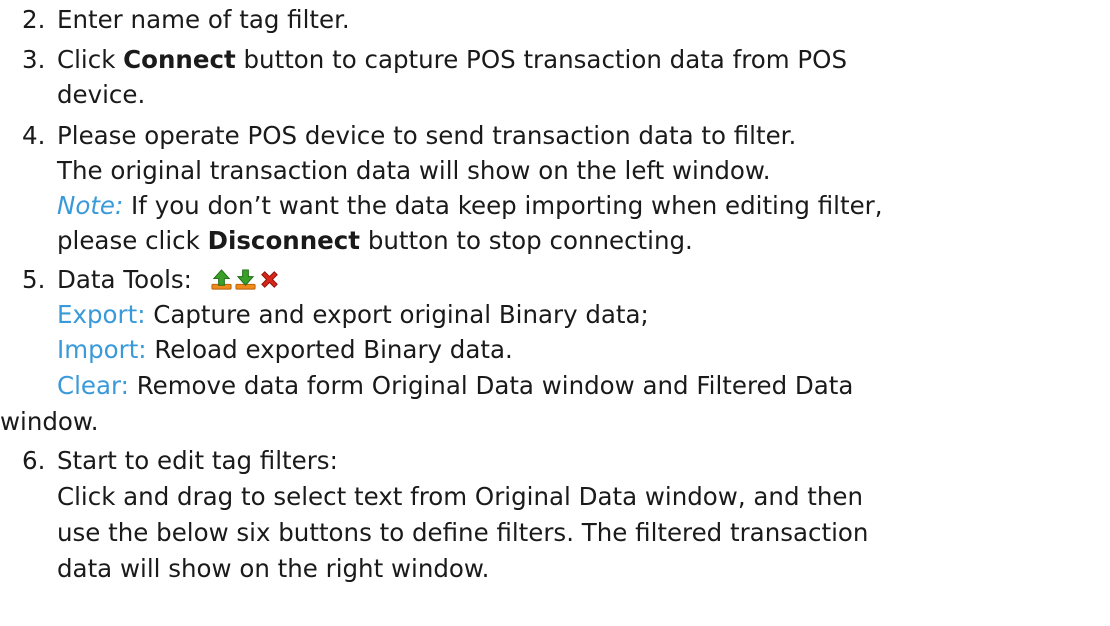  What do you see at coordinates (526, 240) in the screenshot?
I see `step-text-post: button to stop connecting.` at bounding box center [526, 240].